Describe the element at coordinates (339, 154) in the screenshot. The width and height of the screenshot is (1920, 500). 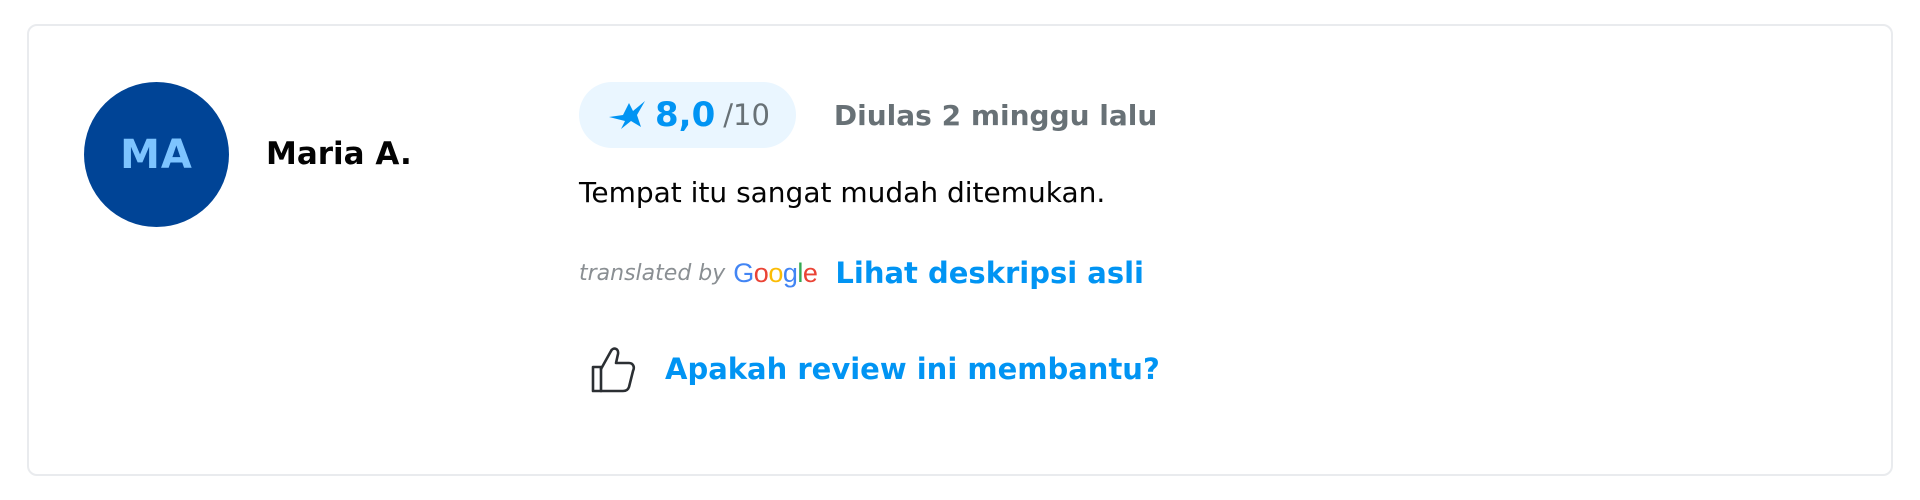
I see `reviewer-name: Maria A.` at that location.